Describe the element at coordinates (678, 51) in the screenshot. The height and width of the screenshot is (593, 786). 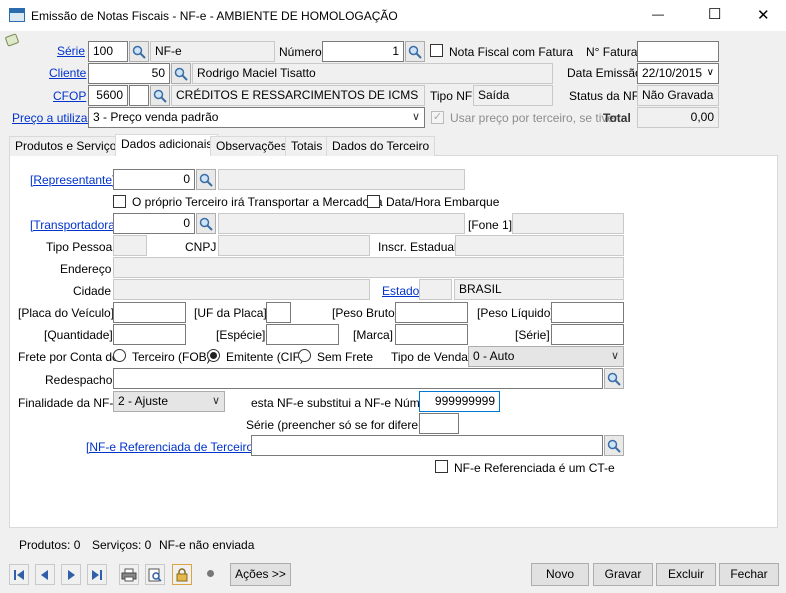
I see `nfatura-input` at that location.